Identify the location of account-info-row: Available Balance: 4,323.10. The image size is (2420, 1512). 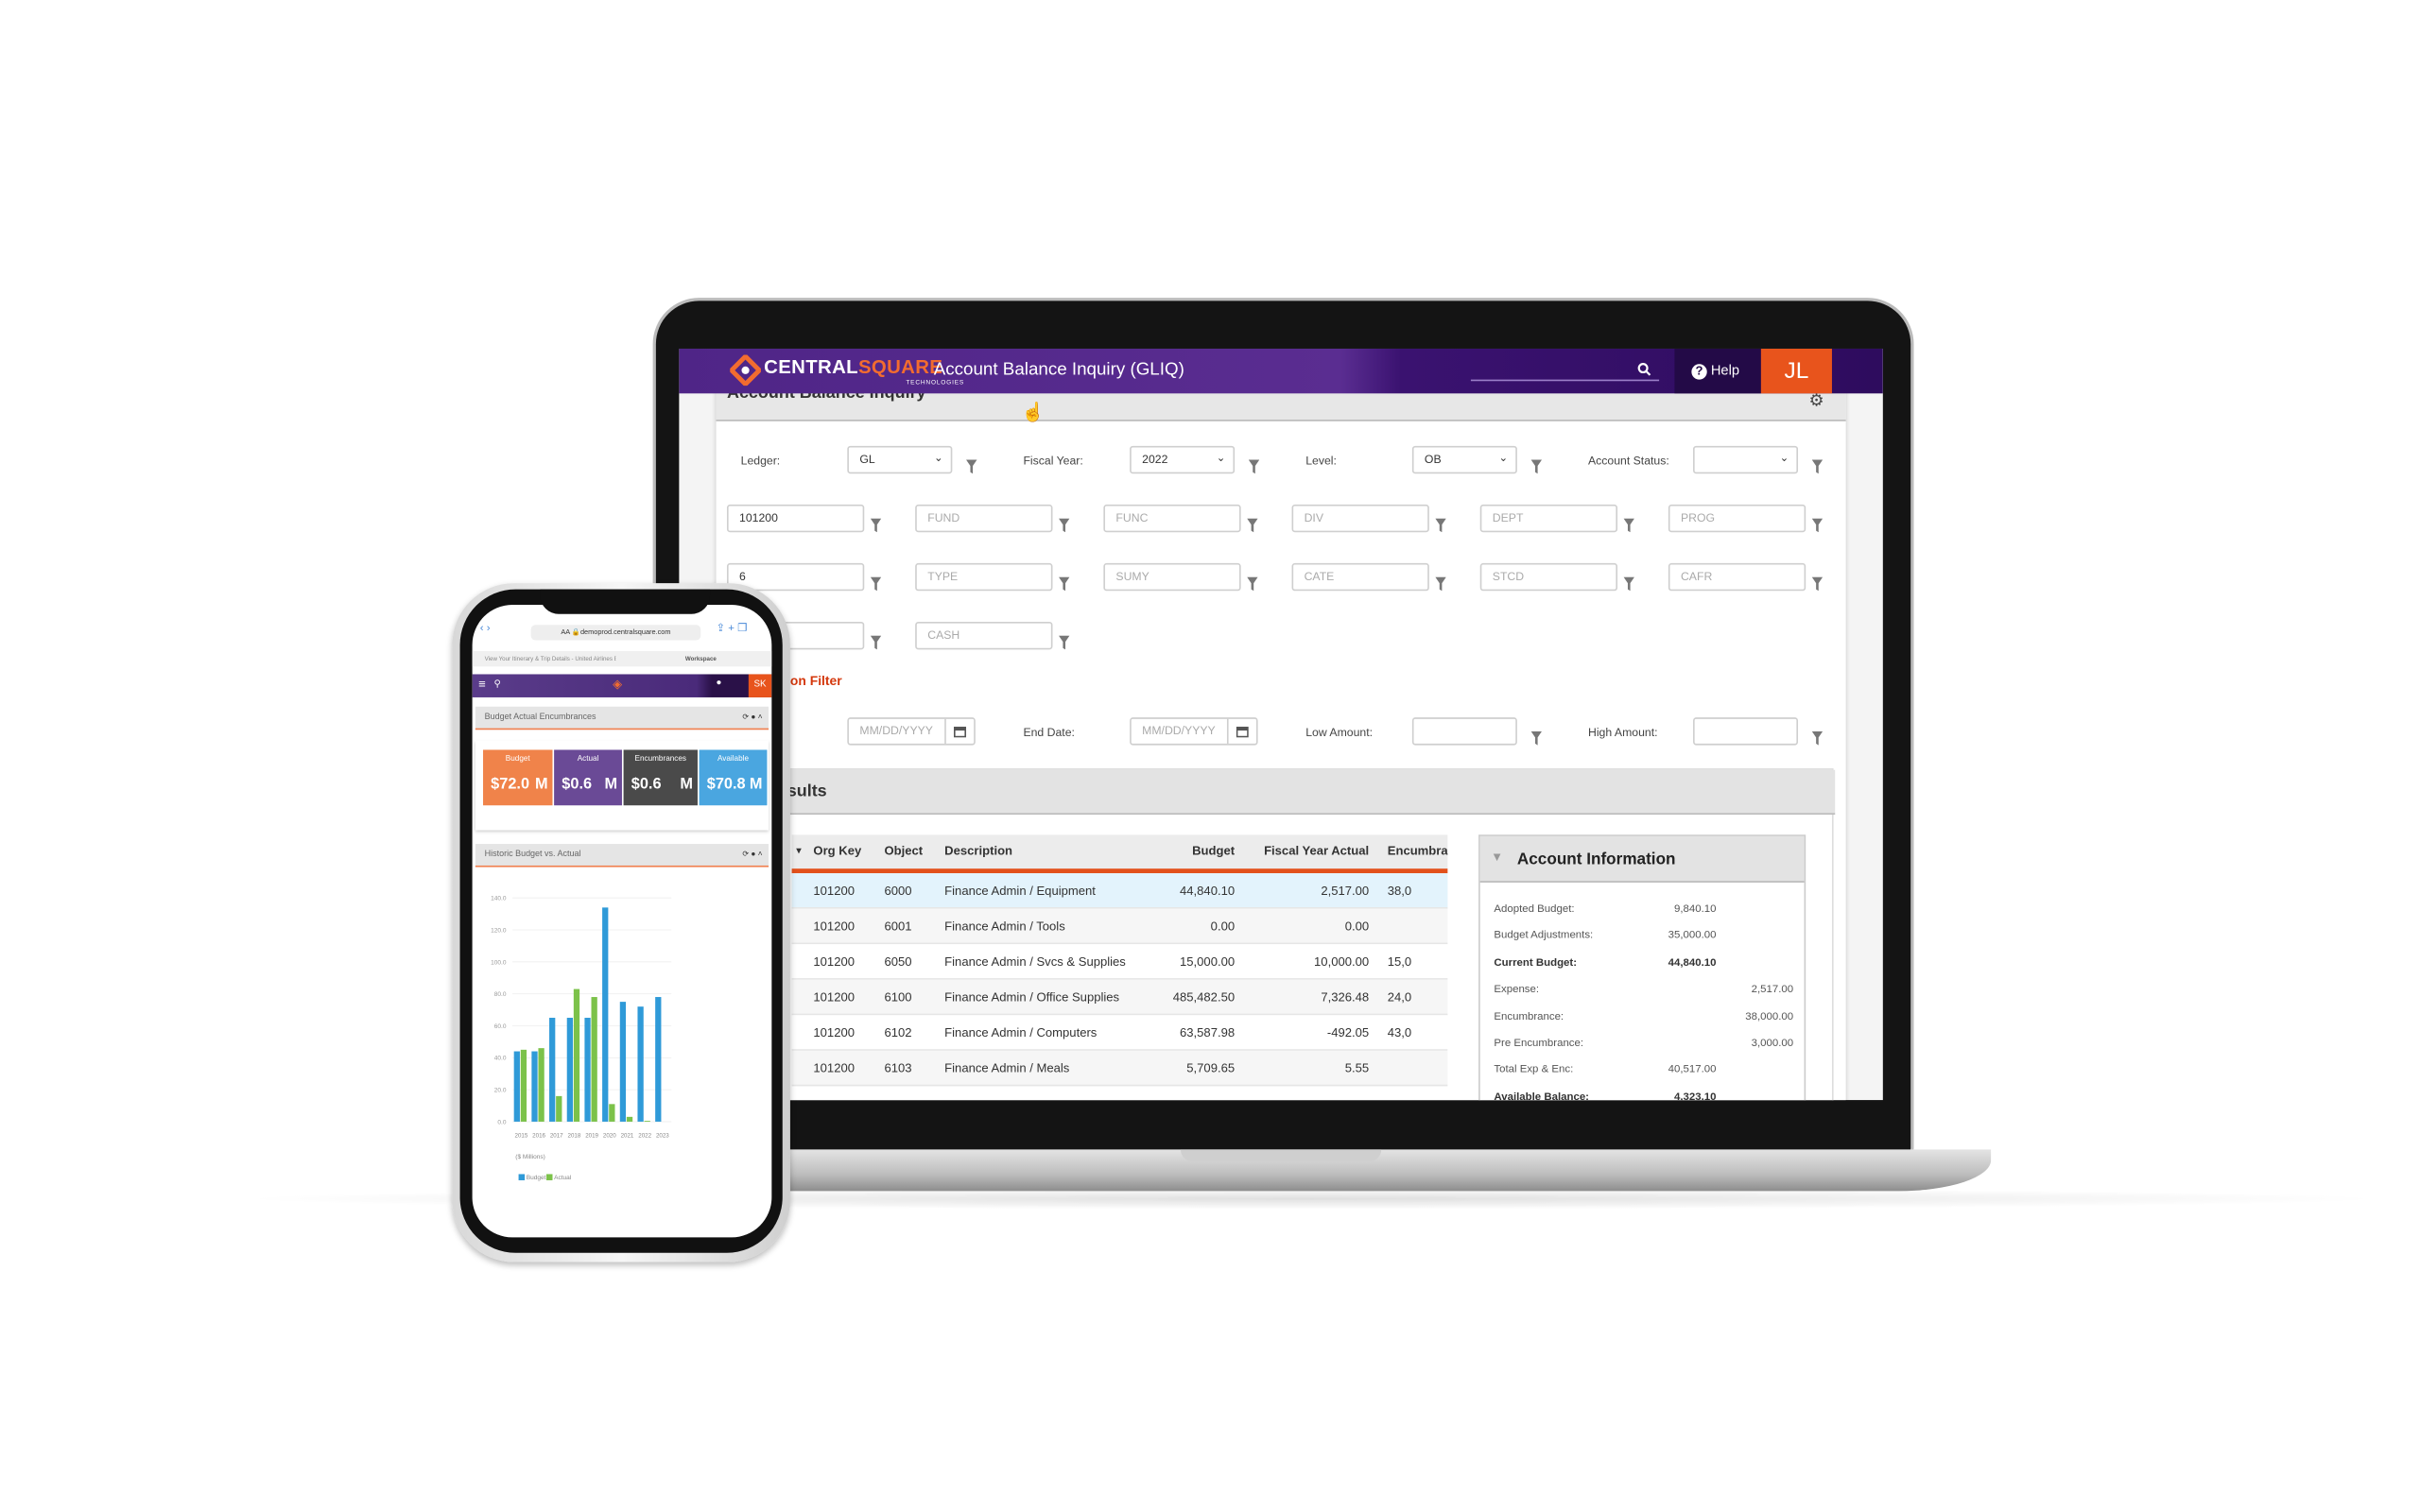
(1644, 1092).